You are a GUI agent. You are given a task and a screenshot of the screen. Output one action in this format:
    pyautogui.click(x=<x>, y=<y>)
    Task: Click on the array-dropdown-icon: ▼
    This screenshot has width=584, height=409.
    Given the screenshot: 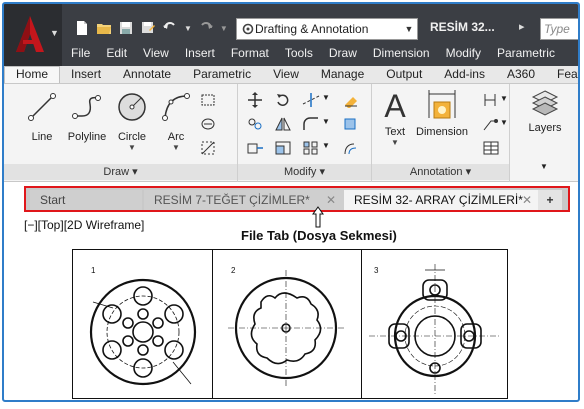 What is the action you would take?
    pyautogui.click(x=326, y=145)
    